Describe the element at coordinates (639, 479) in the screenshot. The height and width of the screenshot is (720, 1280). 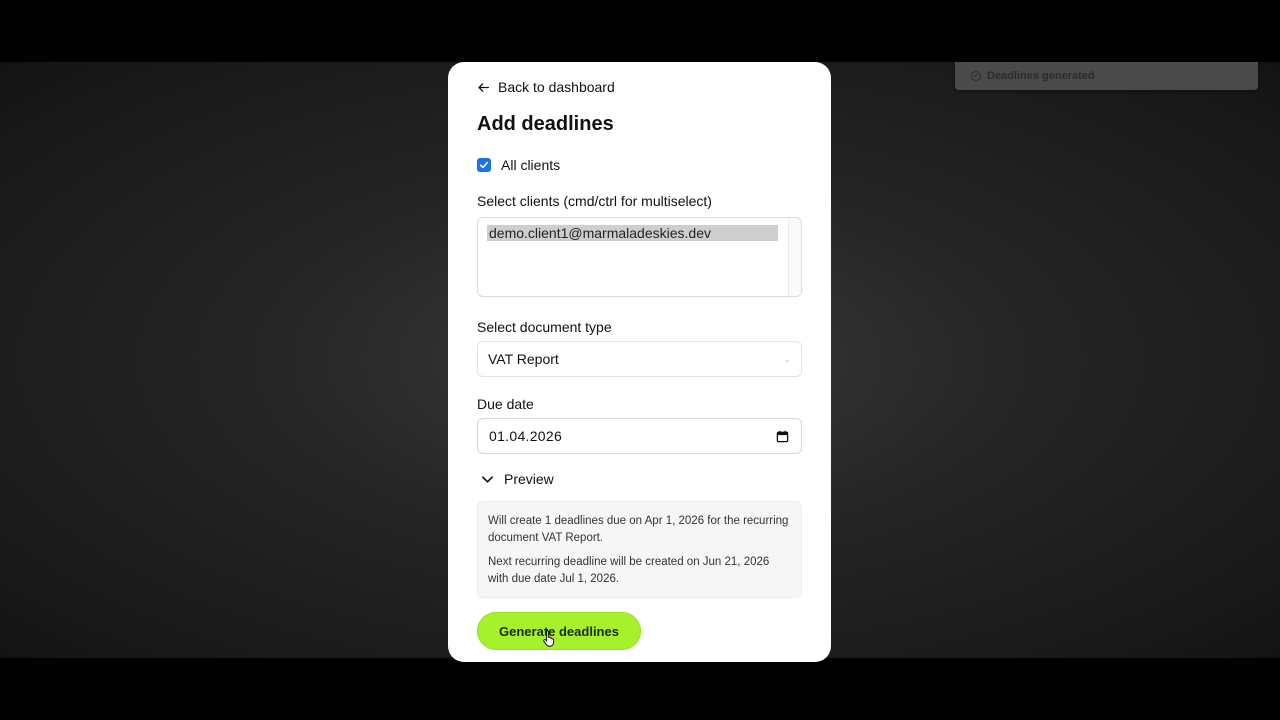
I see `preview-toggle: Preview` at that location.